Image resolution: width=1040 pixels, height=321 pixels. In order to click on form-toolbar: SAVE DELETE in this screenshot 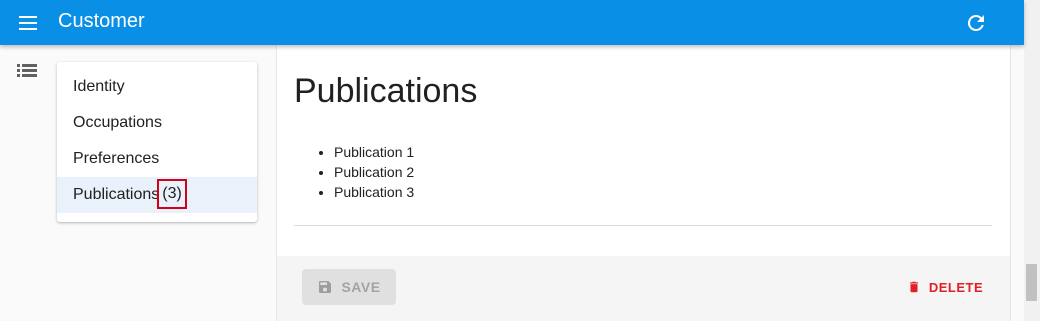, I will do `click(643, 288)`.